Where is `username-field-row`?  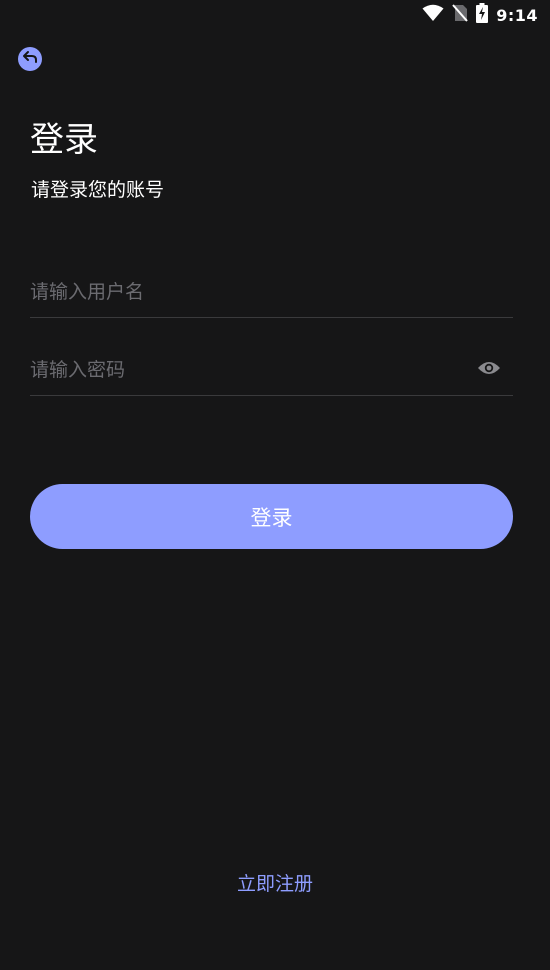 username-field-row is located at coordinates (271, 292).